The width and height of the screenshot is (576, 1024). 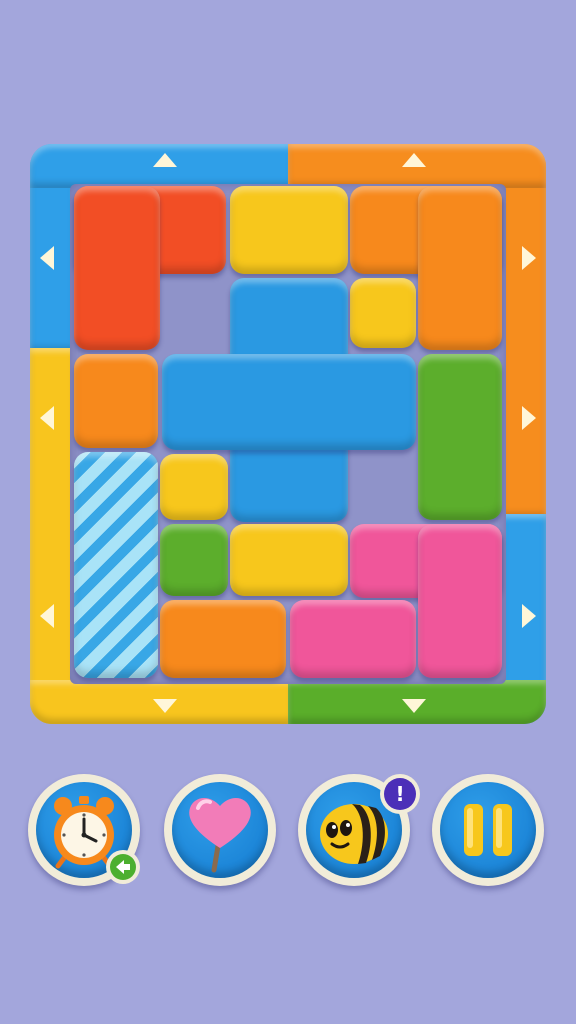 I want to click on alert-badge-text: !, so click(x=400, y=794).